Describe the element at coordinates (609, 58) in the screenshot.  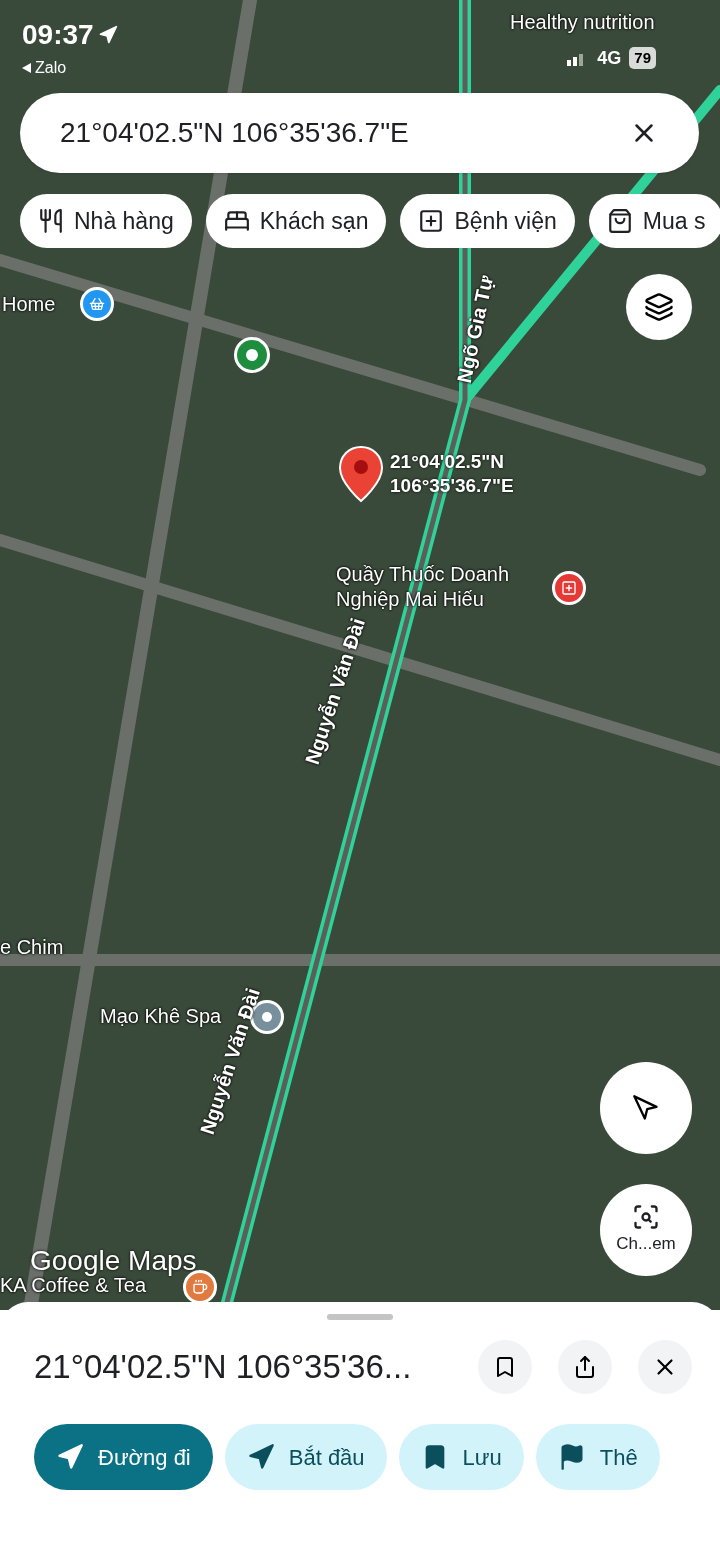
I see `network-type: 4G` at that location.